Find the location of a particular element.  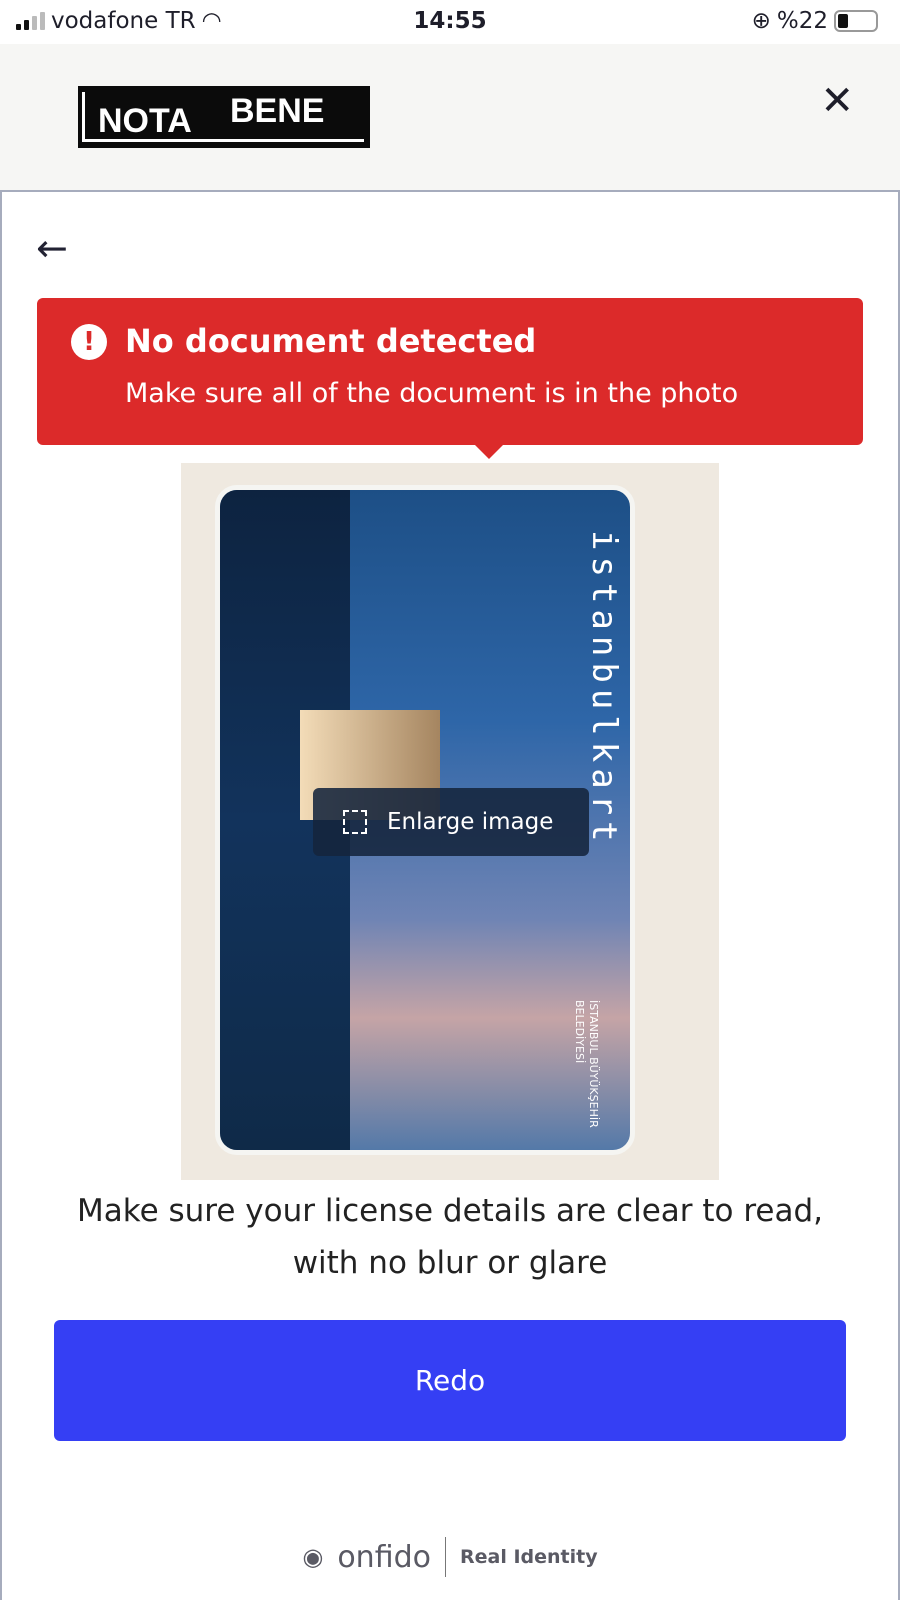

status-bar: vodafone TR ◠ 14:55 ⊕ %22 is located at coordinates (450, 22).